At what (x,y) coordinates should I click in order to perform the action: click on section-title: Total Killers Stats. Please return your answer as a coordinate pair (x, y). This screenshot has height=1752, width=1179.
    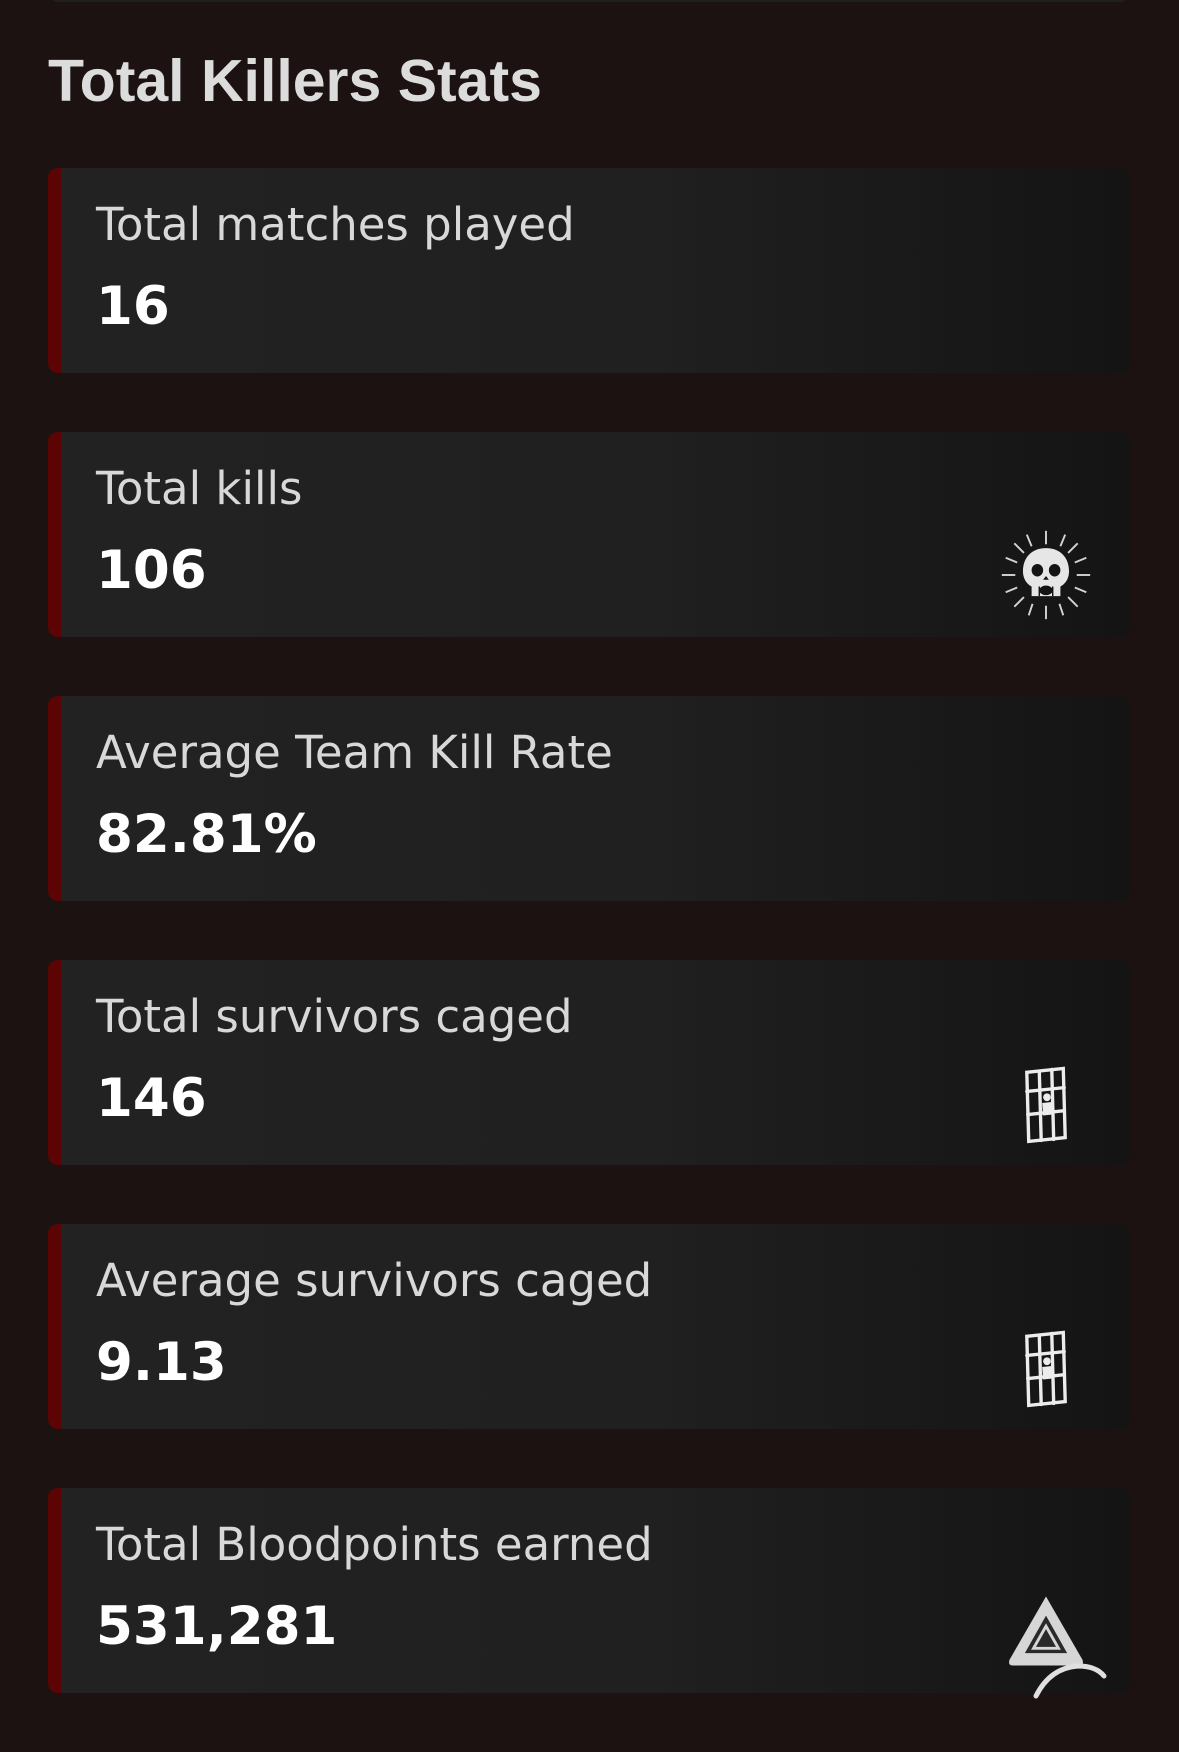
    Looking at the image, I should click on (295, 81).